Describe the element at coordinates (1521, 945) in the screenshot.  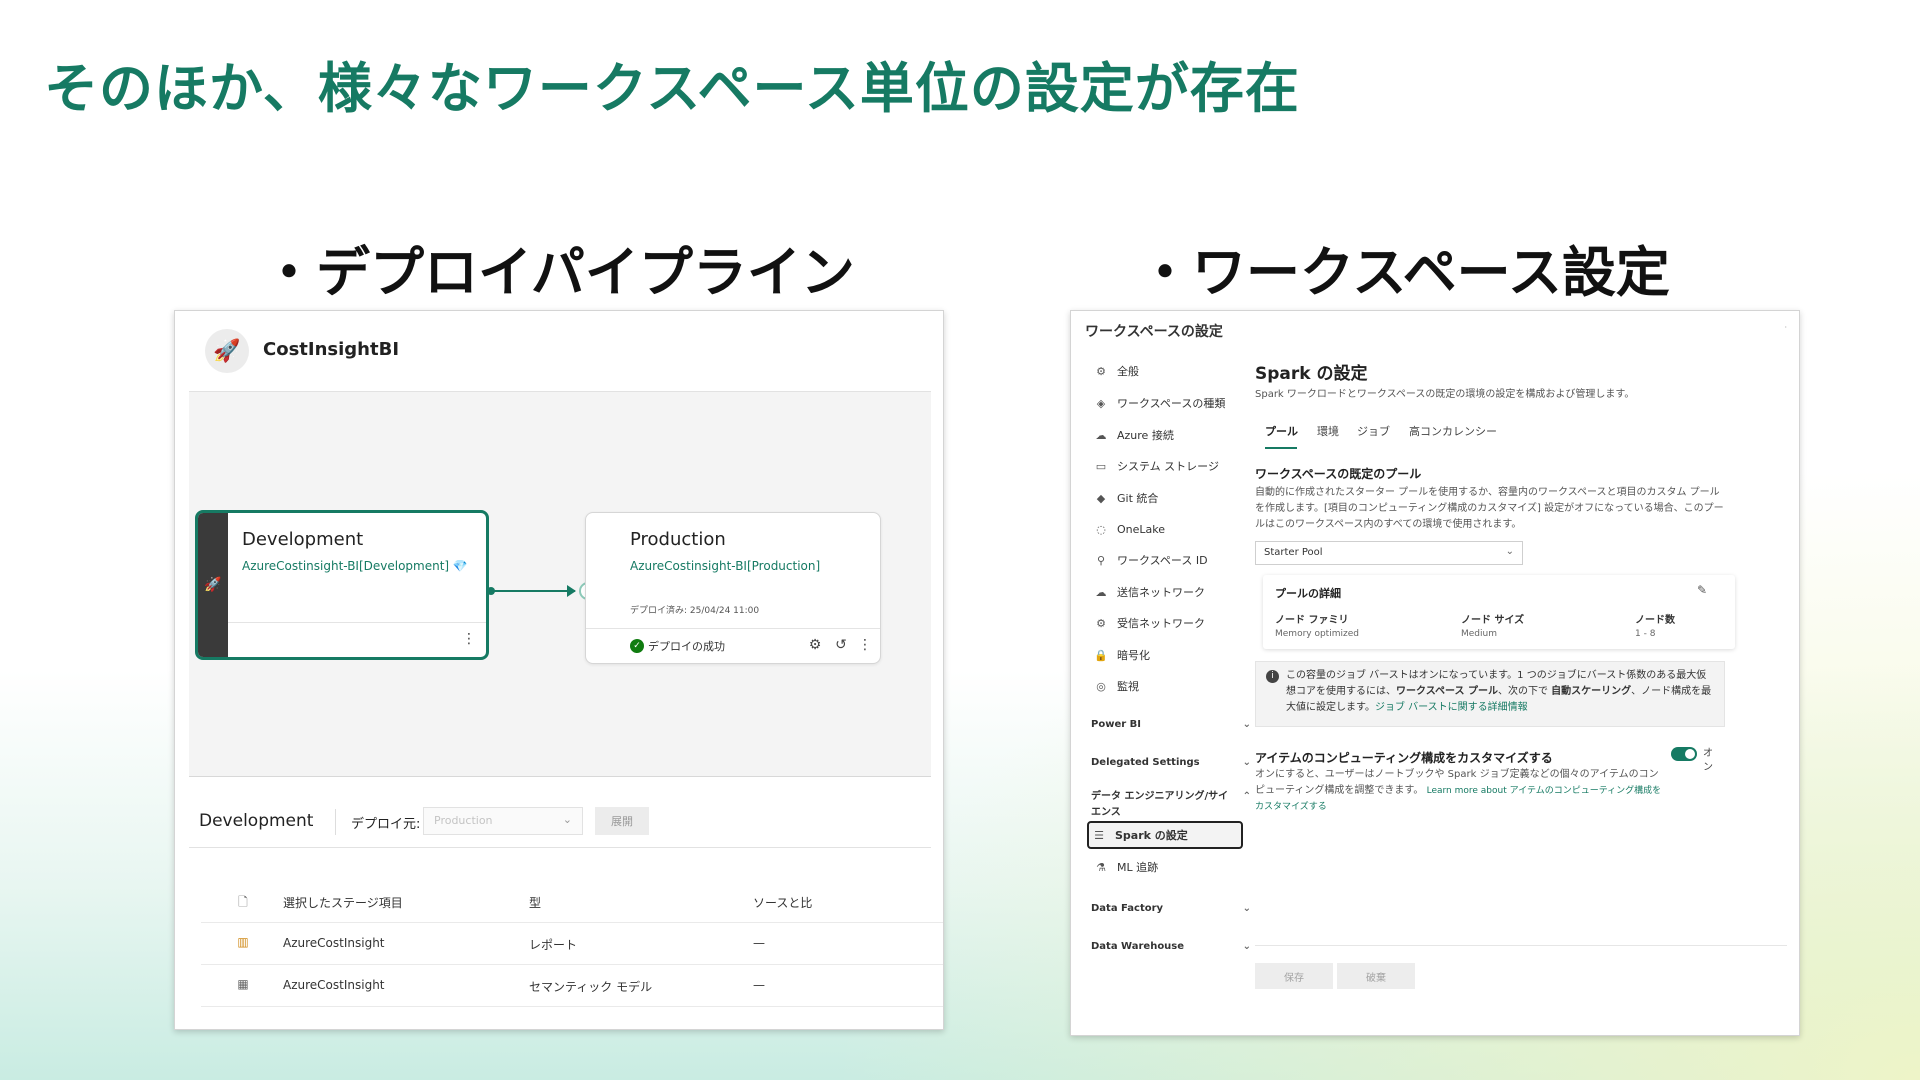
I see `footer-divider` at that location.